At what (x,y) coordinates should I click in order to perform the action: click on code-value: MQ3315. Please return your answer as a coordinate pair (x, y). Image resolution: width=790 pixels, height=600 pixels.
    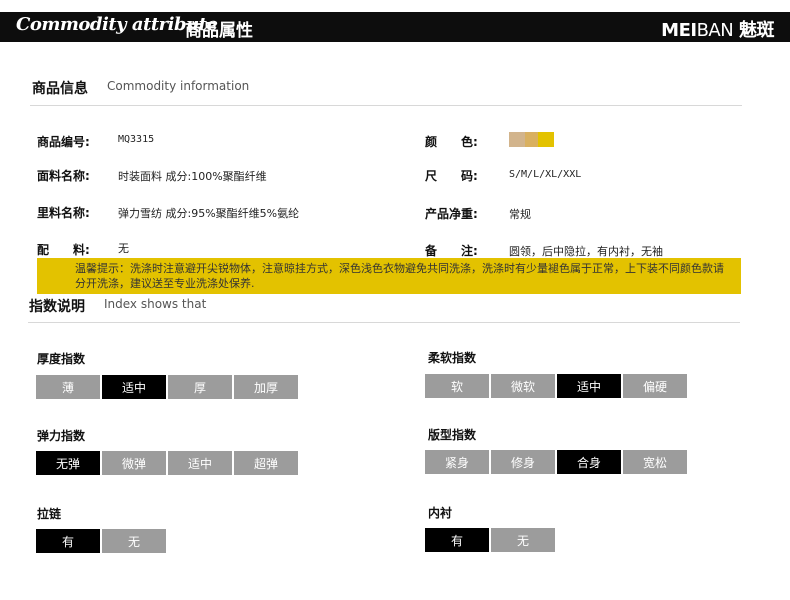
    Looking at the image, I should click on (136, 139).